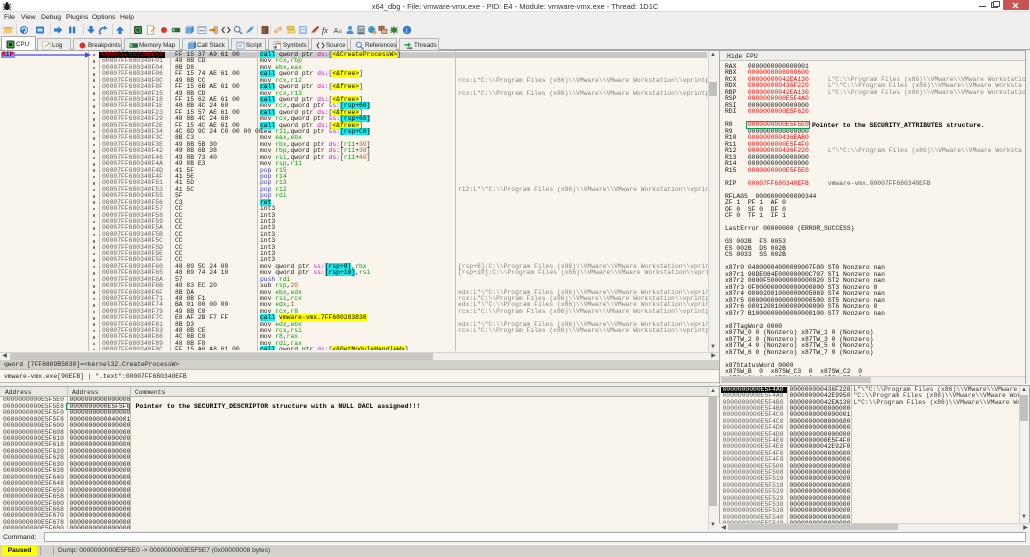 Image resolution: width=1030 pixels, height=557 pixels. What do you see at coordinates (325, 30) in the screenshot?
I see `svg-text: fx` at bounding box center [325, 30].